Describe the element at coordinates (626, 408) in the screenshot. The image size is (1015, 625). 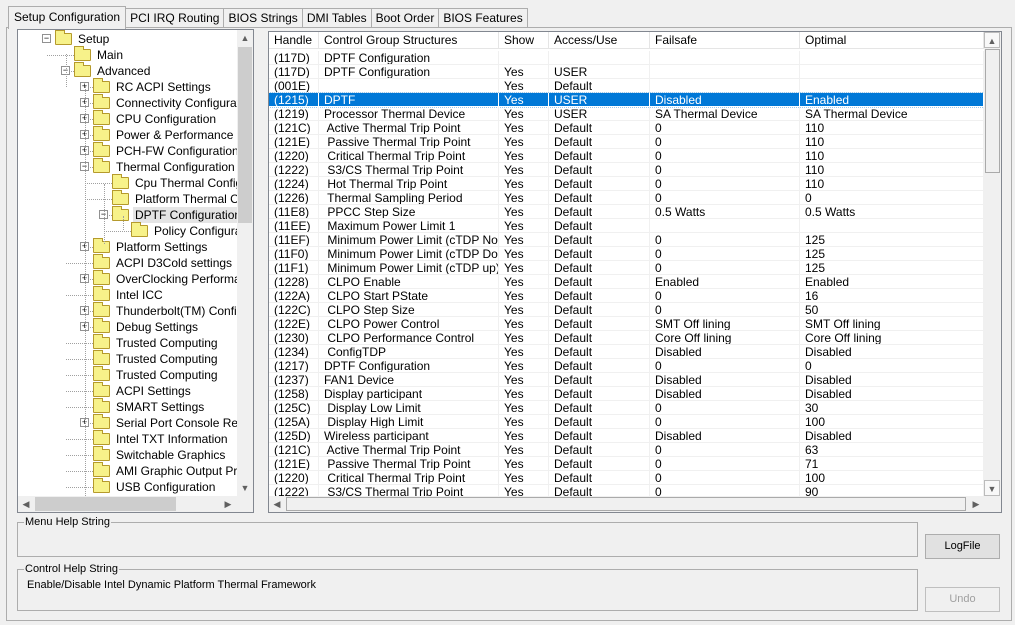
I see `table-row: (125C) Display Low Limit Yes Default 0 30` at that location.